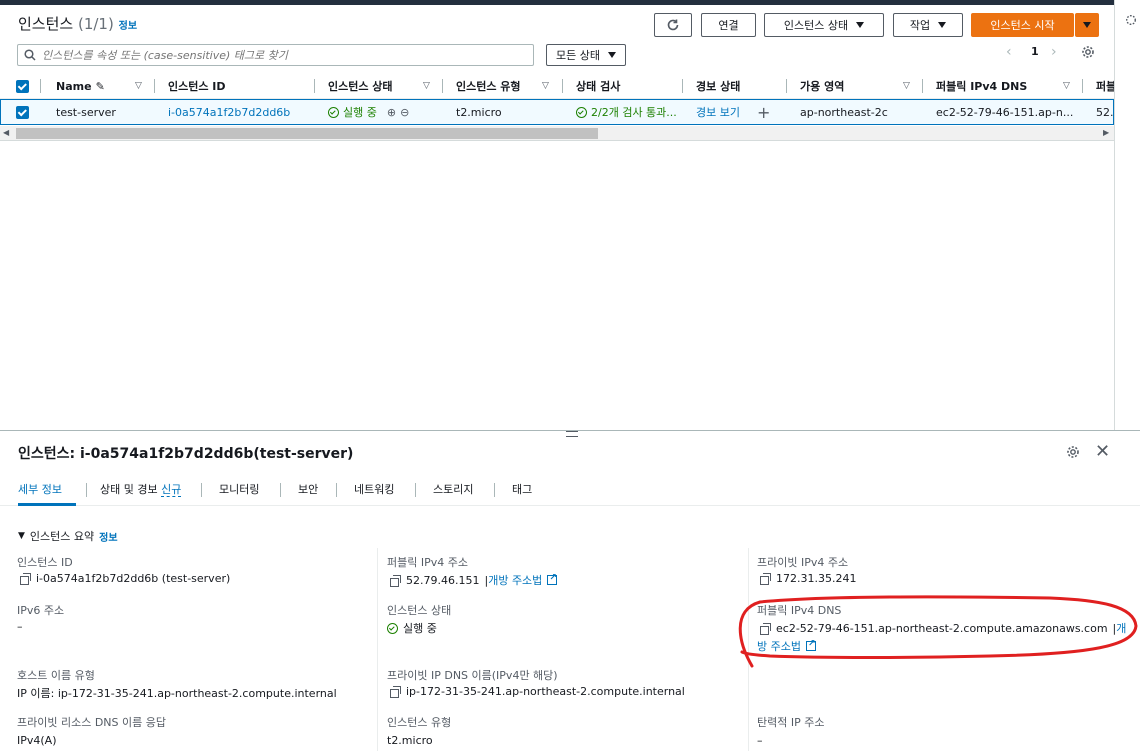 This screenshot has height=751, width=1140. What do you see at coordinates (1022, 25) in the screenshot?
I see `launch-instance-button: 인스턴스 시작` at bounding box center [1022, 25].